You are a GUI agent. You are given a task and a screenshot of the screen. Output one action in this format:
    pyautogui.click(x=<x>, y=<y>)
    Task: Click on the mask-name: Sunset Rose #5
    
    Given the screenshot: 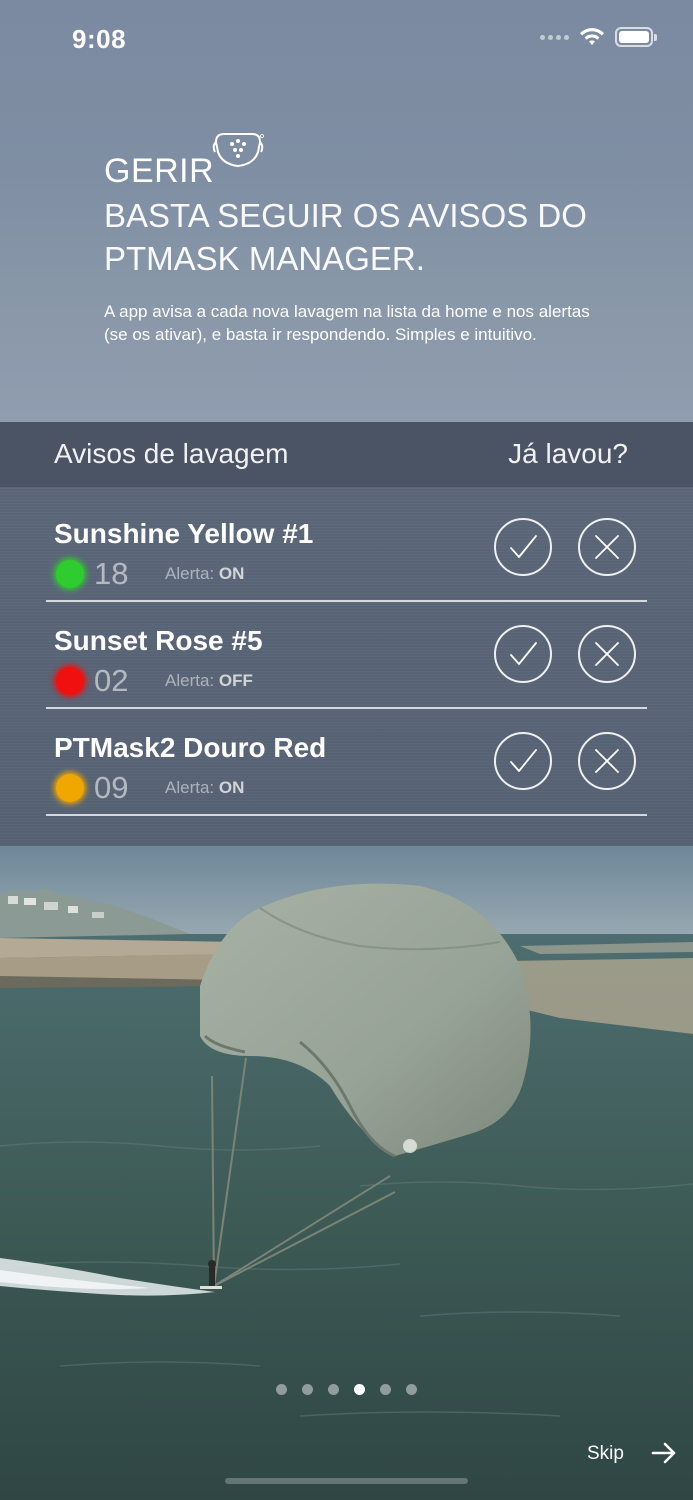 What is the action you would take?
    pyautogui.click(x=158, y=640)
    